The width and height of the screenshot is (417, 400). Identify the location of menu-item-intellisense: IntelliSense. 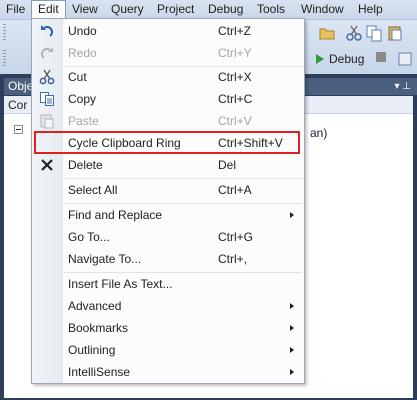
(168, 372).